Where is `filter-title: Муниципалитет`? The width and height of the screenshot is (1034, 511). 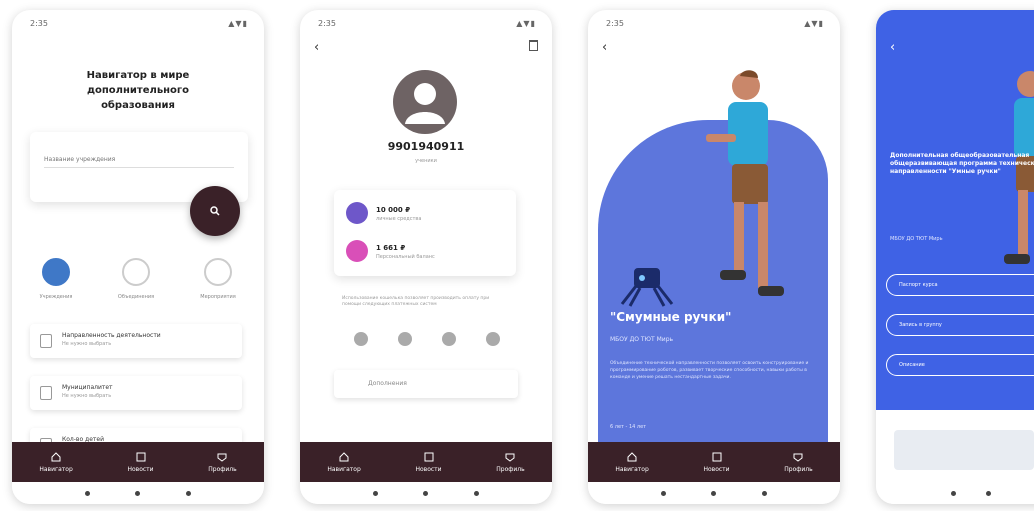
filter-title: Муниципалитет is located at coordinates (87, 387).